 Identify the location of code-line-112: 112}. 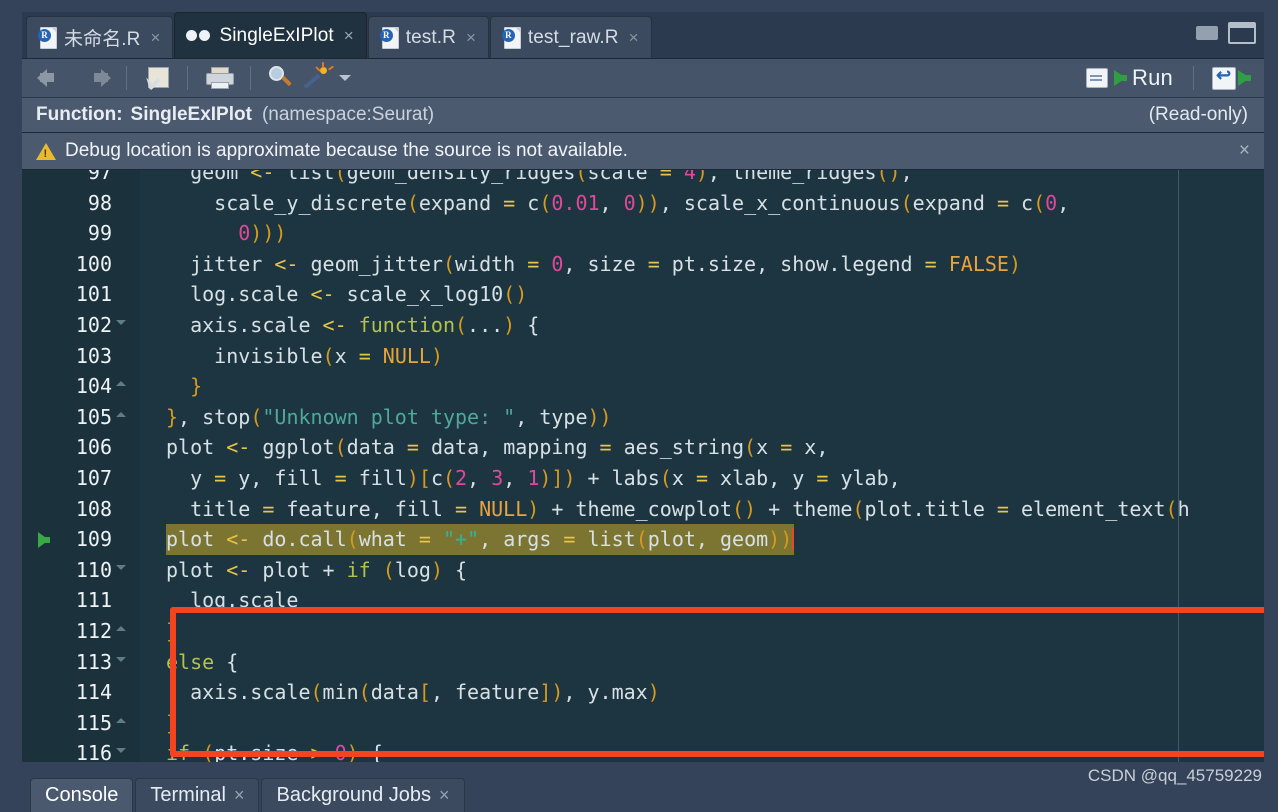
(643, 631).